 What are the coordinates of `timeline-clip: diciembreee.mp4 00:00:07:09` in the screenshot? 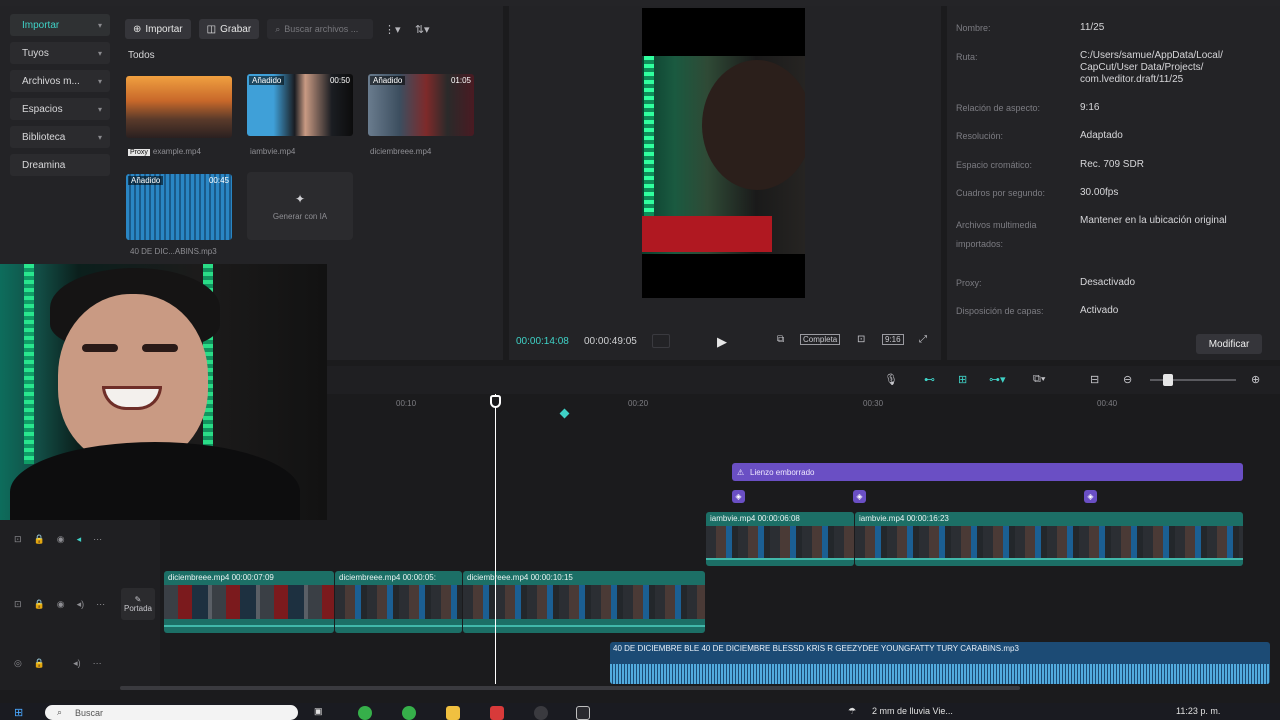 It's located at (249, 602).